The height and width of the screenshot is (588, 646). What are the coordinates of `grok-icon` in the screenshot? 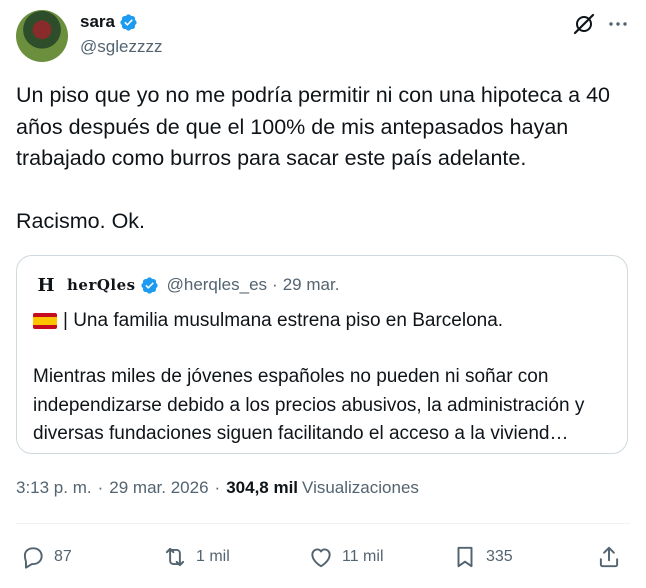 It's located at (584, 24).